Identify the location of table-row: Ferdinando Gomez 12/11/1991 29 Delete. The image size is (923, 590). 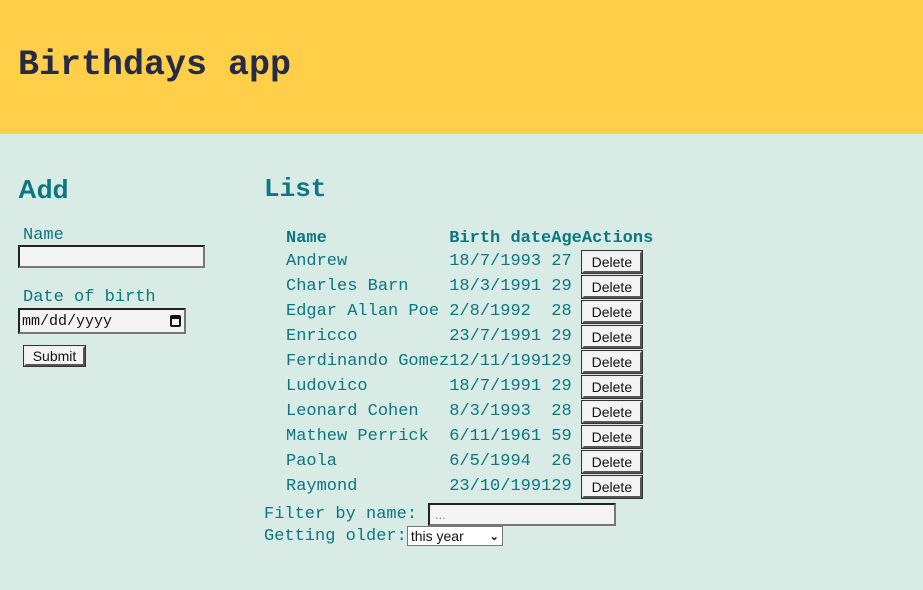
(469, 361).